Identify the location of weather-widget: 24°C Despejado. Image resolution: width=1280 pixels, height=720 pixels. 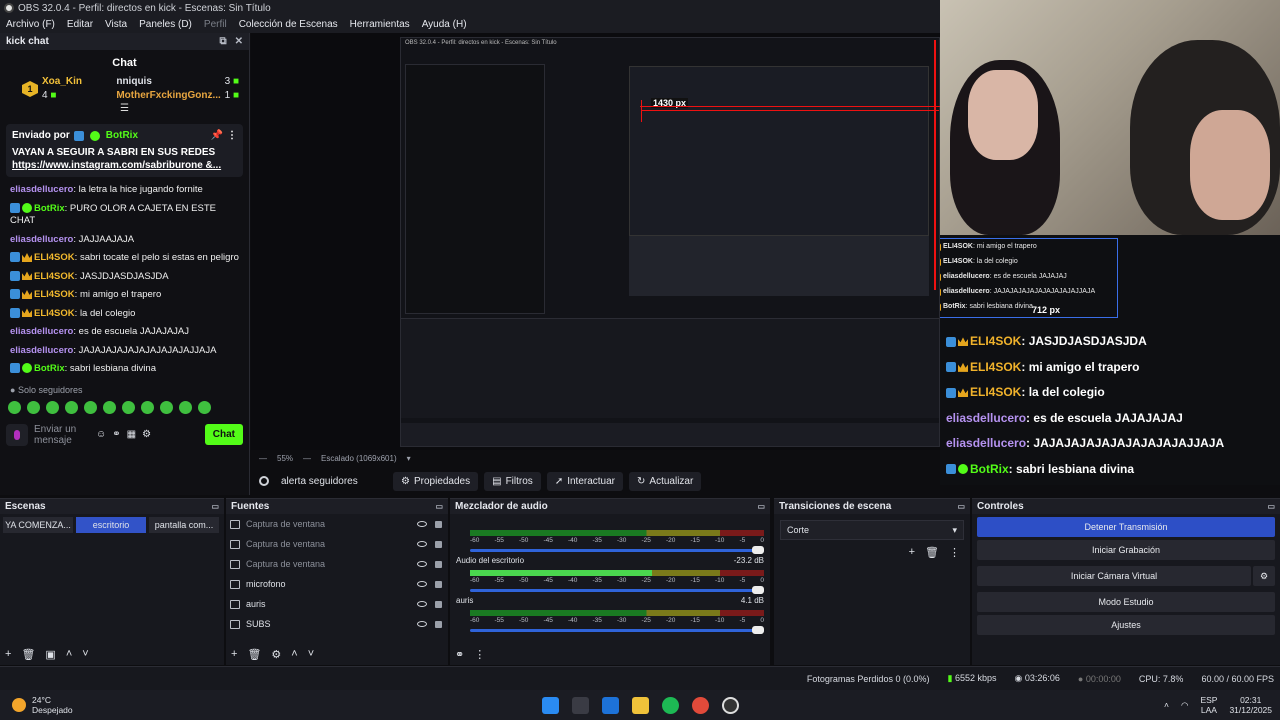
(36, 705).